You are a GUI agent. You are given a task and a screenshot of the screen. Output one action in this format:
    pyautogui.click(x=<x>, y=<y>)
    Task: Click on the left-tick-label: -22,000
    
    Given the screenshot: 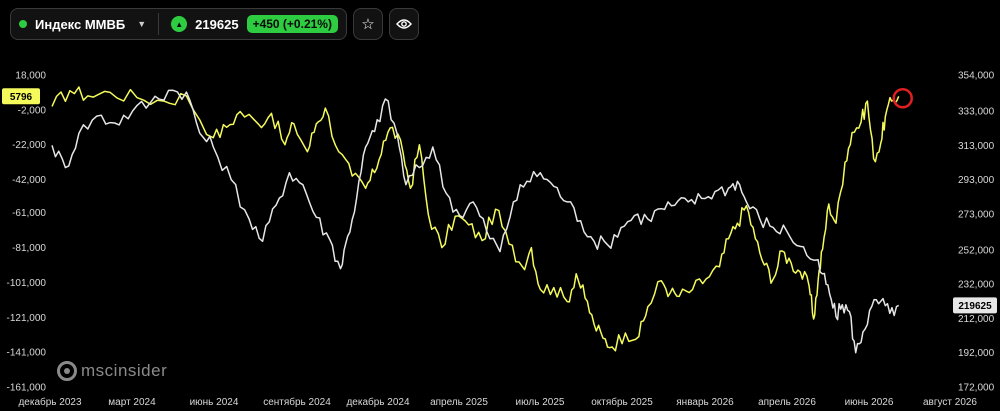 What is the action you would take?
    pyautogui.click(x=29, y=145)
    